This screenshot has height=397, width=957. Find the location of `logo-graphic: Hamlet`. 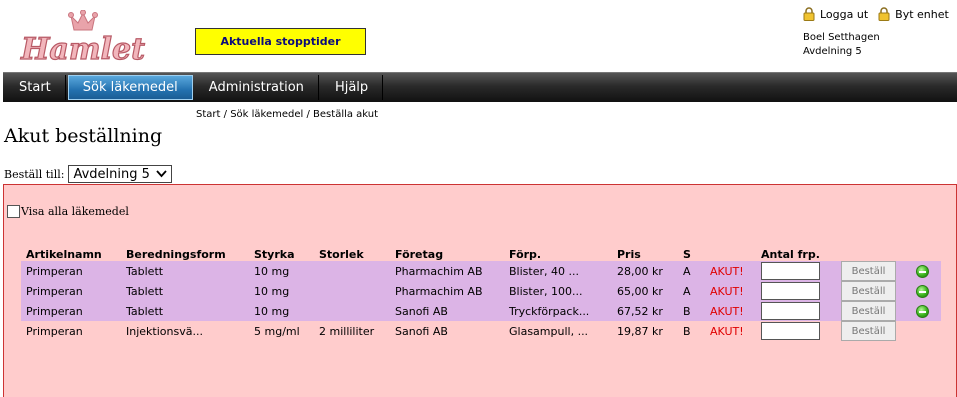

logo-graphic: Hamlet is located at coordinates (82, 38).